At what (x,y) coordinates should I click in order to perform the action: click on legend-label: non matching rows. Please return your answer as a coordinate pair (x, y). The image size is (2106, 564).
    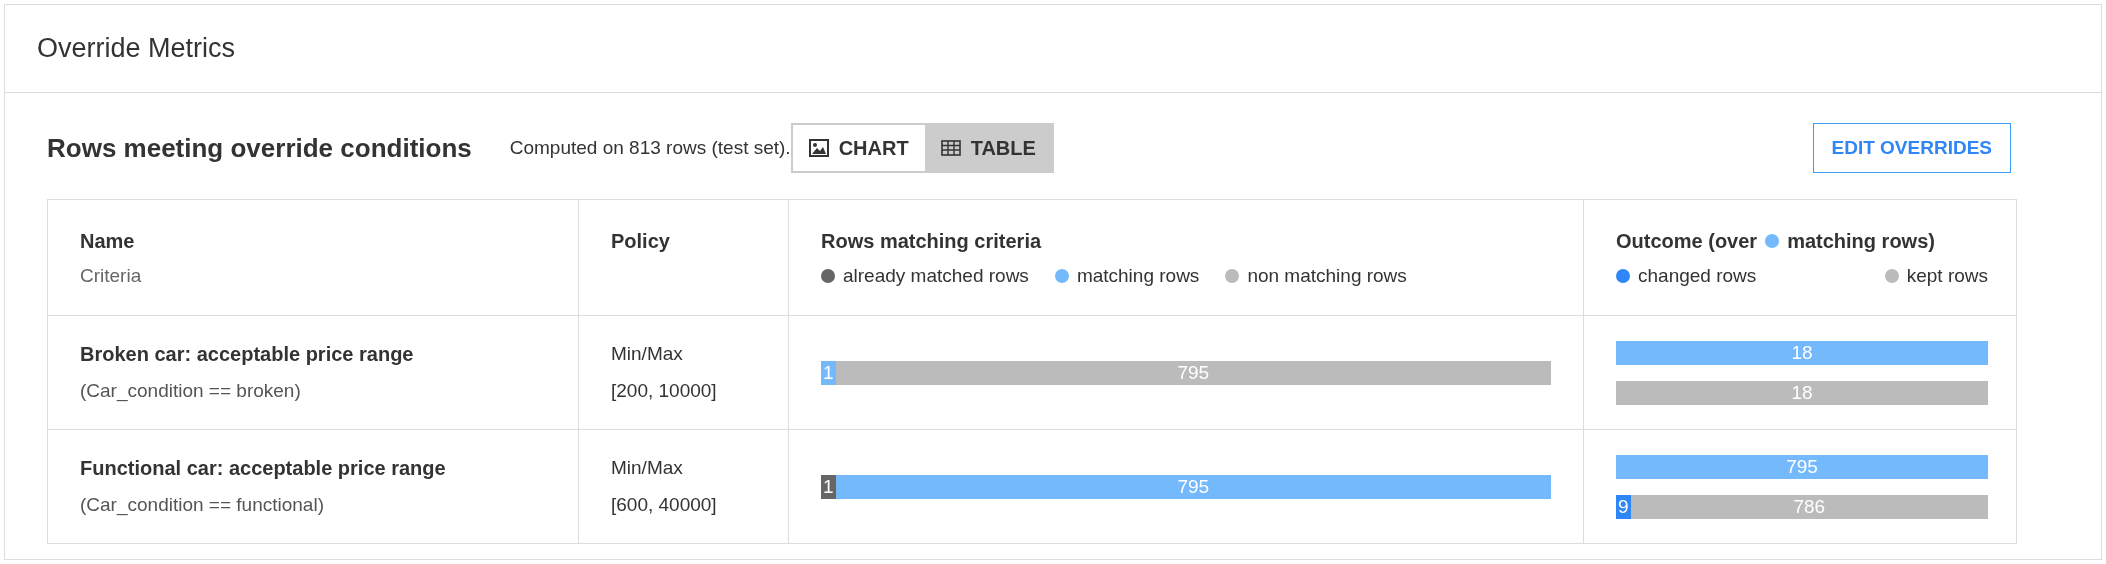
    Looking at the image, I should click on (1327, 276).